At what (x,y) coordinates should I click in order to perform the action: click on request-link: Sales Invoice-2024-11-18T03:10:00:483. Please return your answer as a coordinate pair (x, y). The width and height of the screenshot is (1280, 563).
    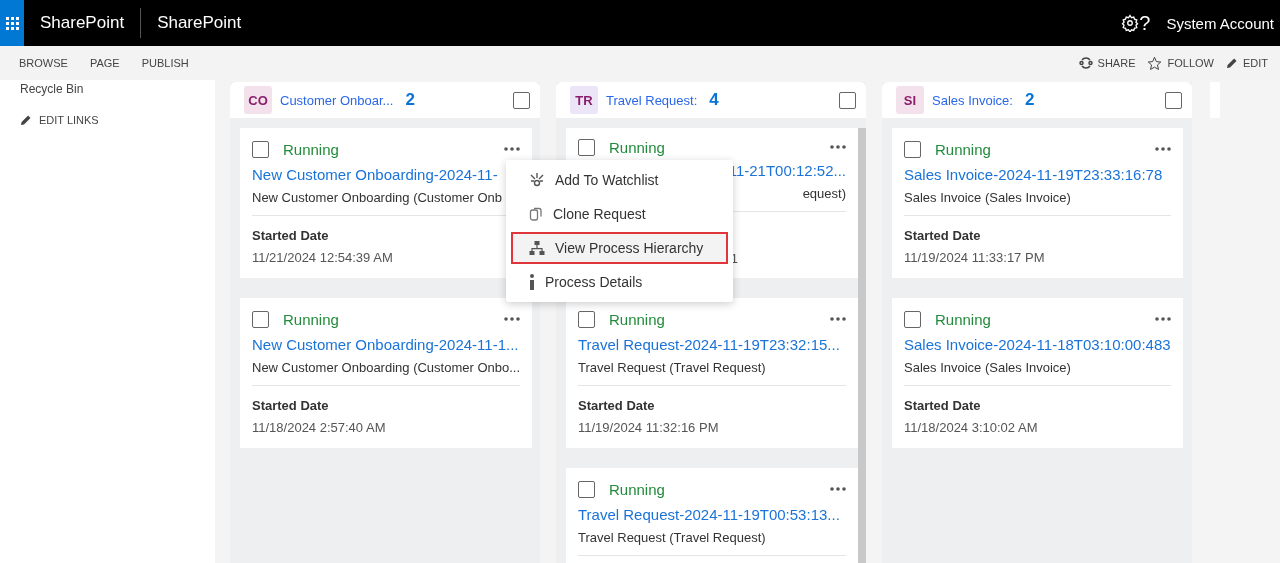
    Looking at the image, I should click on (1037, 344).